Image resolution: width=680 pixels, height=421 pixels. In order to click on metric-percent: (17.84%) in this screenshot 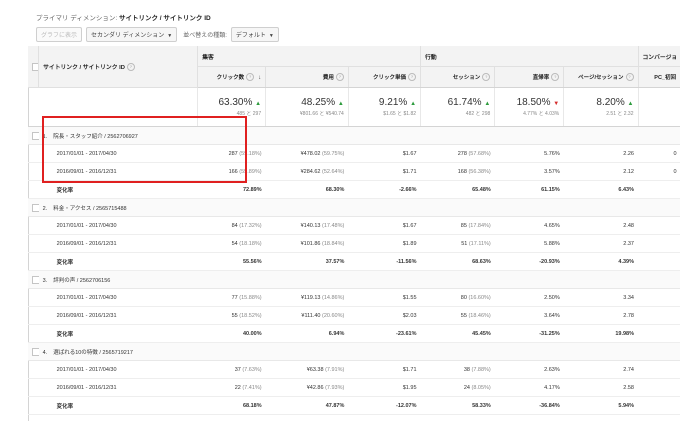, I will do `click(479, 225)`.